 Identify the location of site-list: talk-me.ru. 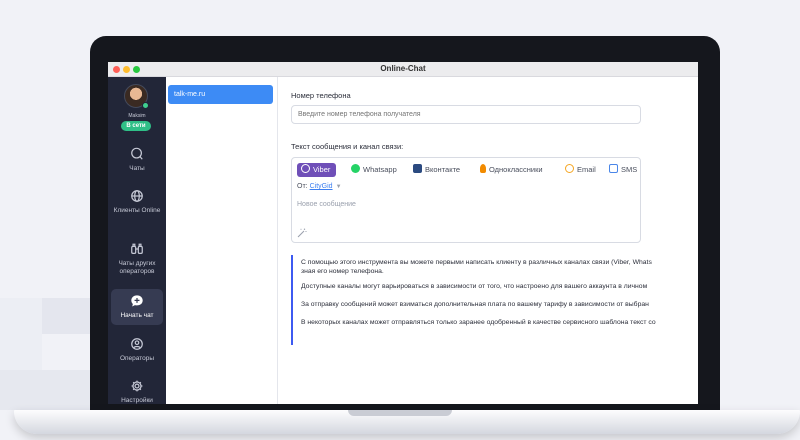
(222, 240).